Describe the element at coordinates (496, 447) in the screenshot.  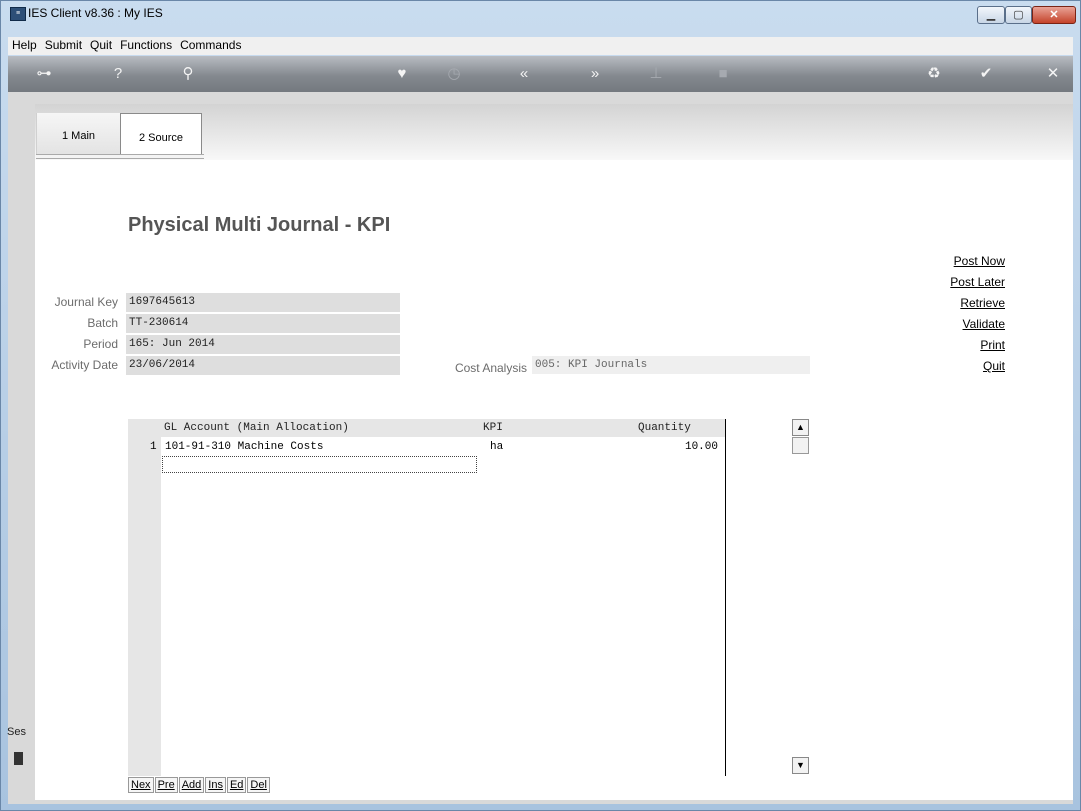
I see `cell-kpi: ha` at that location.